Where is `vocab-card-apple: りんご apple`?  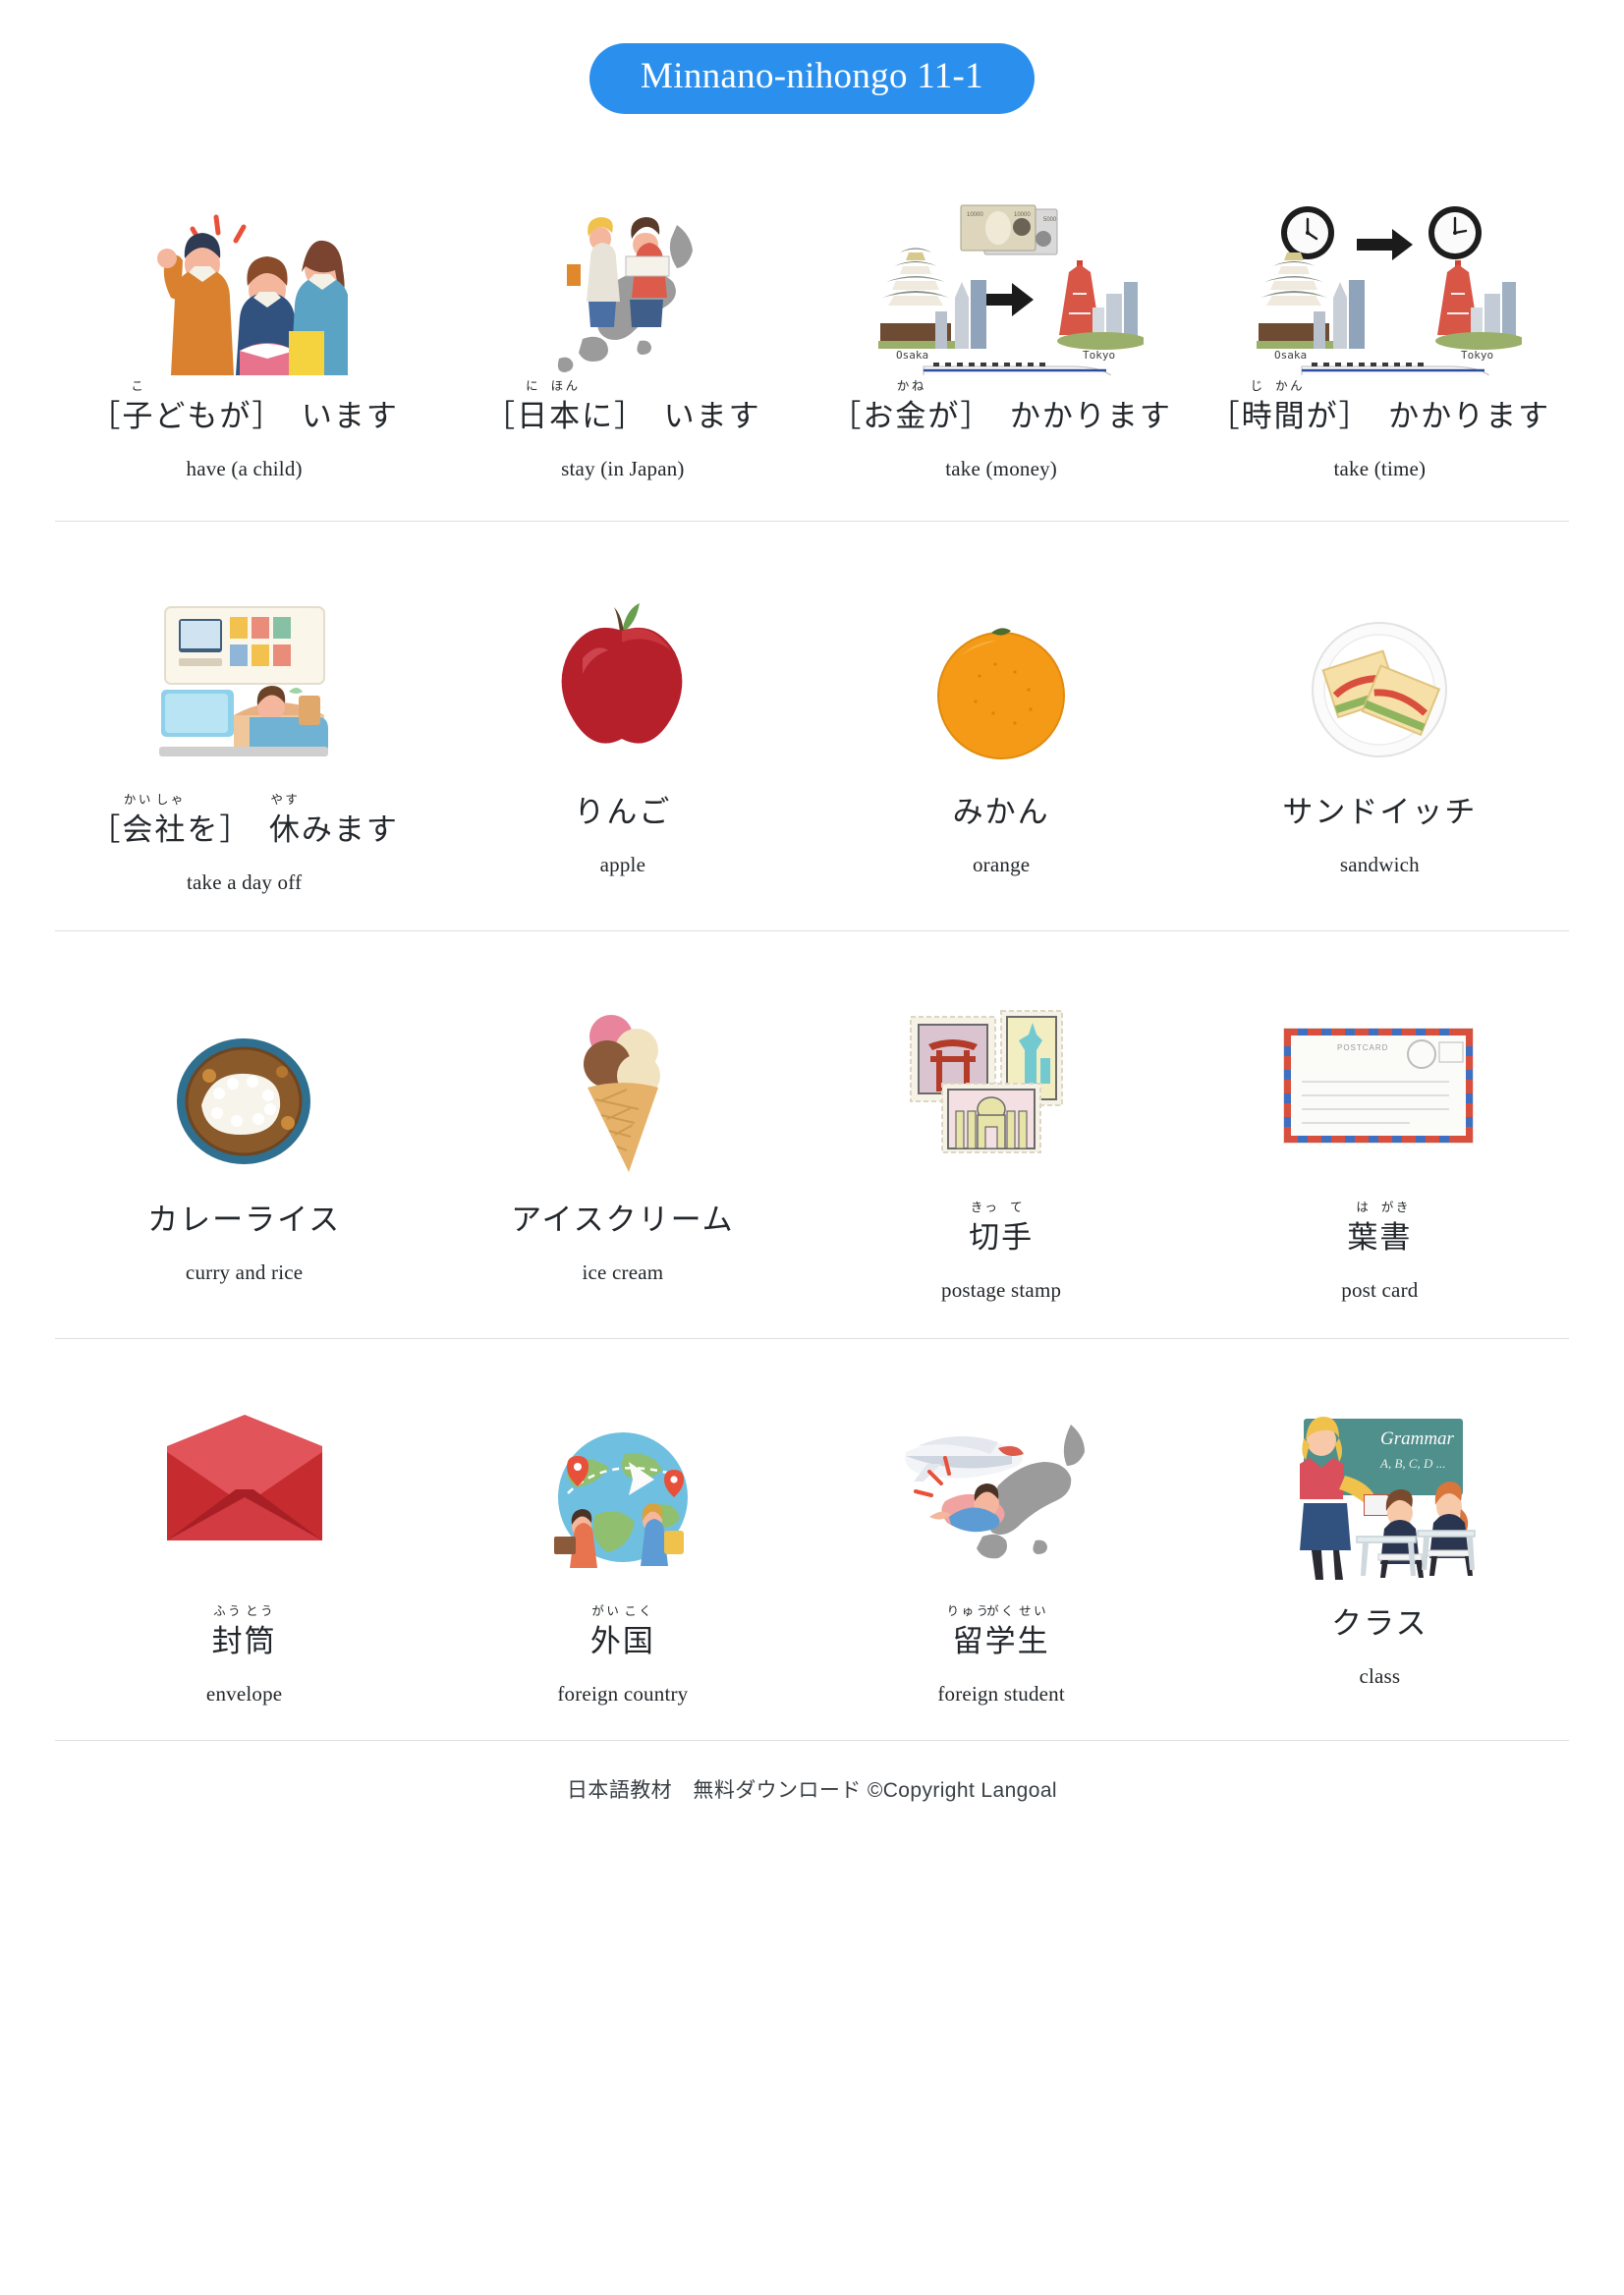 vocab-card-apple: りんご apple is located at coordinates (622, 740).